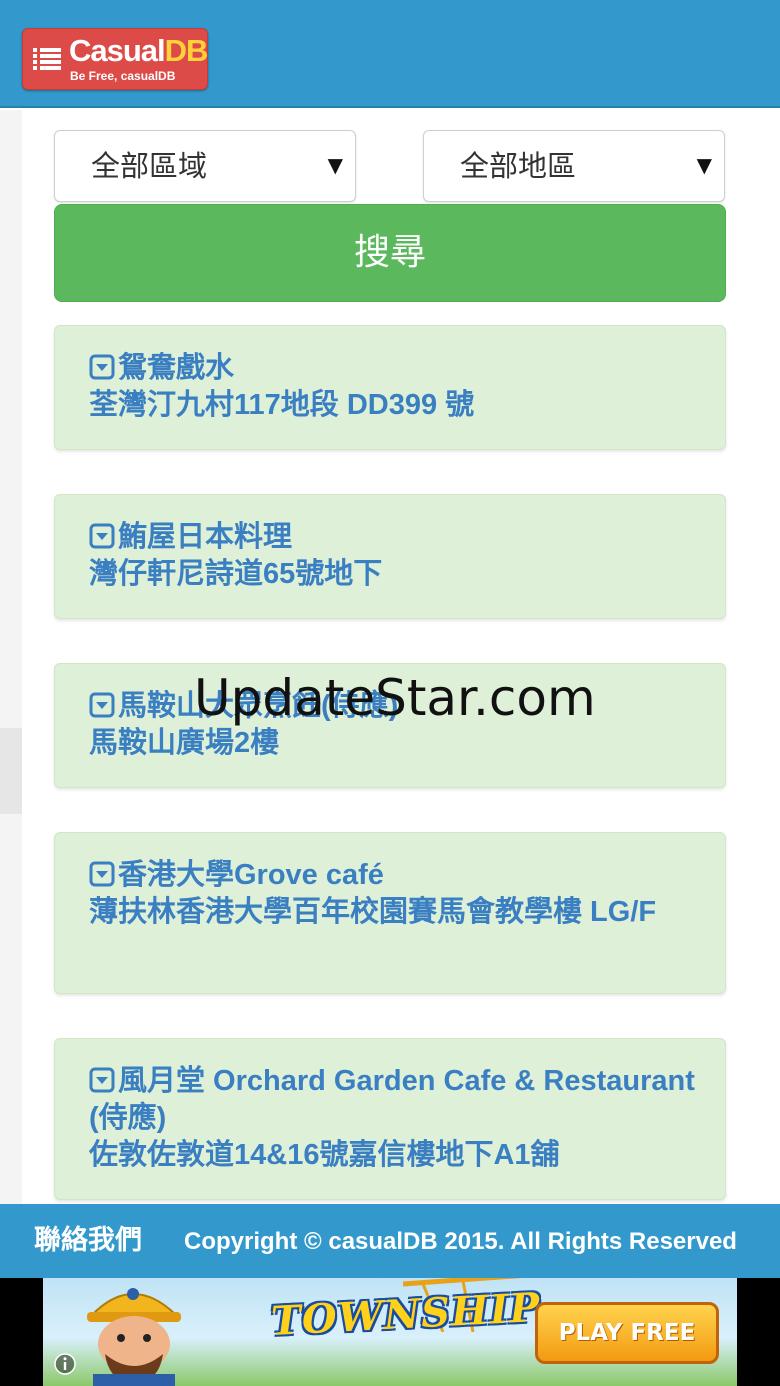 Image resolution: width=780 pixels, height=1386 pixels. Describe the element at coordinates (123, 76) in the screenshot. I see `logo-tagline: Be Free, casualDB` at that location.